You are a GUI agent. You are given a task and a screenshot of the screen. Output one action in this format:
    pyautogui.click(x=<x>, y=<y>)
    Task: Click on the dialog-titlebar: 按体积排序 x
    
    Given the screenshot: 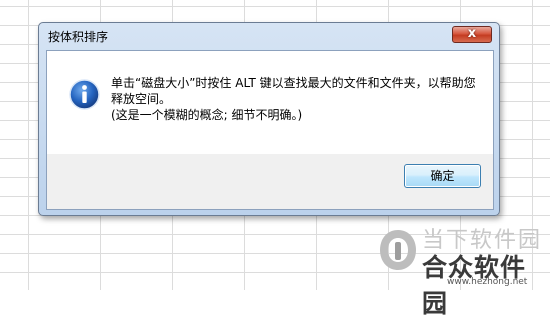 What is the action you would take?
    pyautogui.click(x=269, y=35)
    